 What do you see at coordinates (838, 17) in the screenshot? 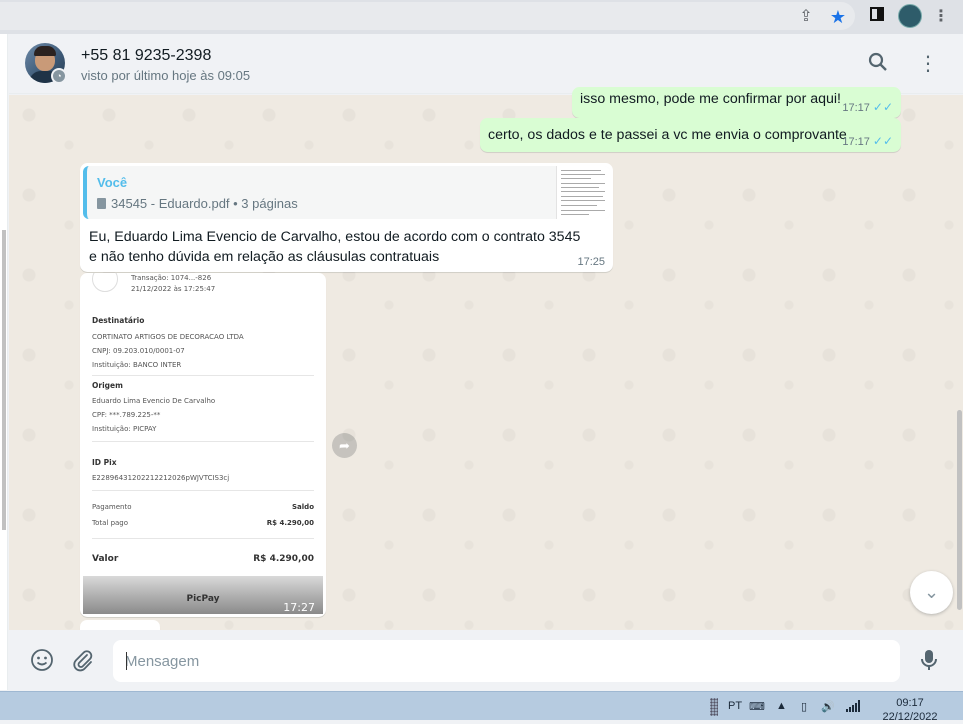
I see `star-icon: ★` at bounding box center [838, 17].